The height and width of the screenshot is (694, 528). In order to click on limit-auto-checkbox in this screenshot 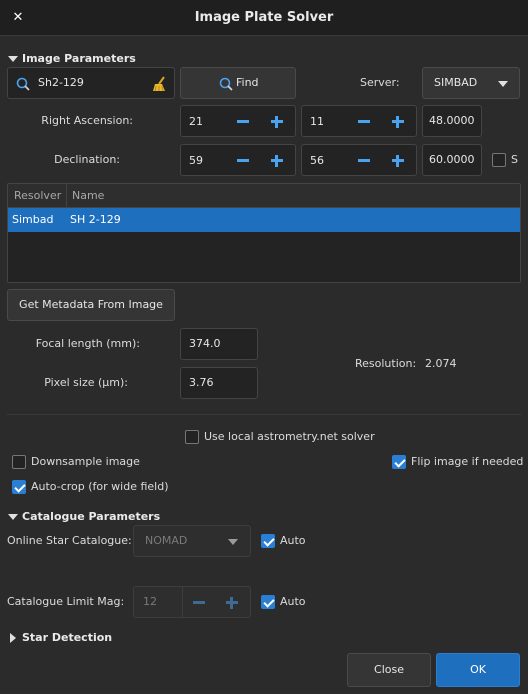, I will do `click(268, 602)`.